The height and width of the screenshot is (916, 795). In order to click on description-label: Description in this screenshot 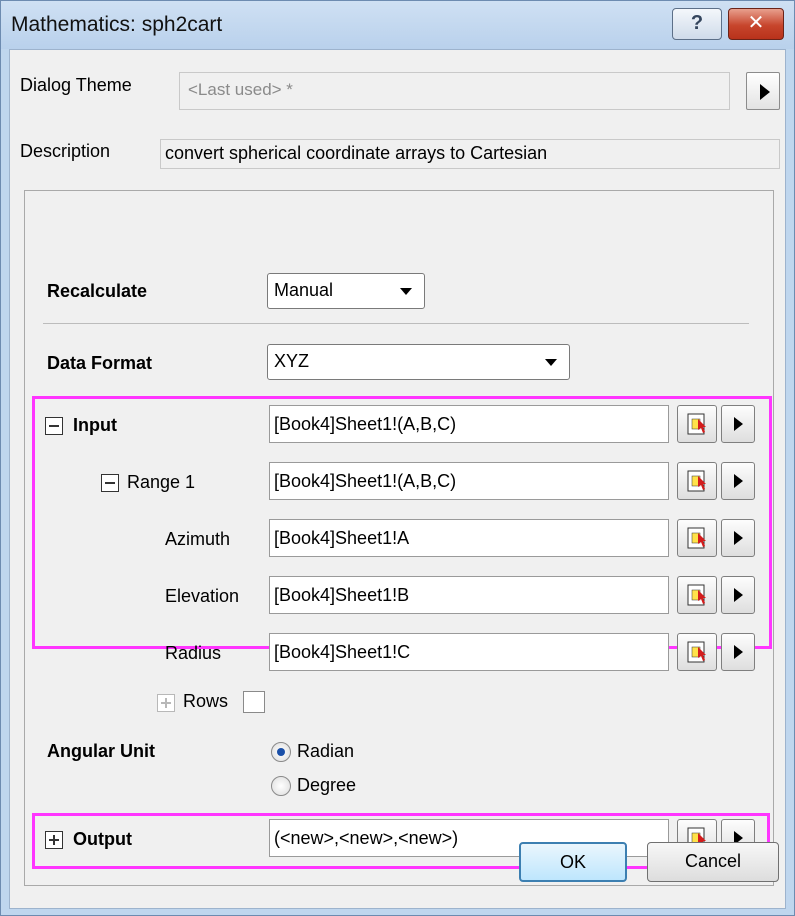, I will do `click(65, 151)`.